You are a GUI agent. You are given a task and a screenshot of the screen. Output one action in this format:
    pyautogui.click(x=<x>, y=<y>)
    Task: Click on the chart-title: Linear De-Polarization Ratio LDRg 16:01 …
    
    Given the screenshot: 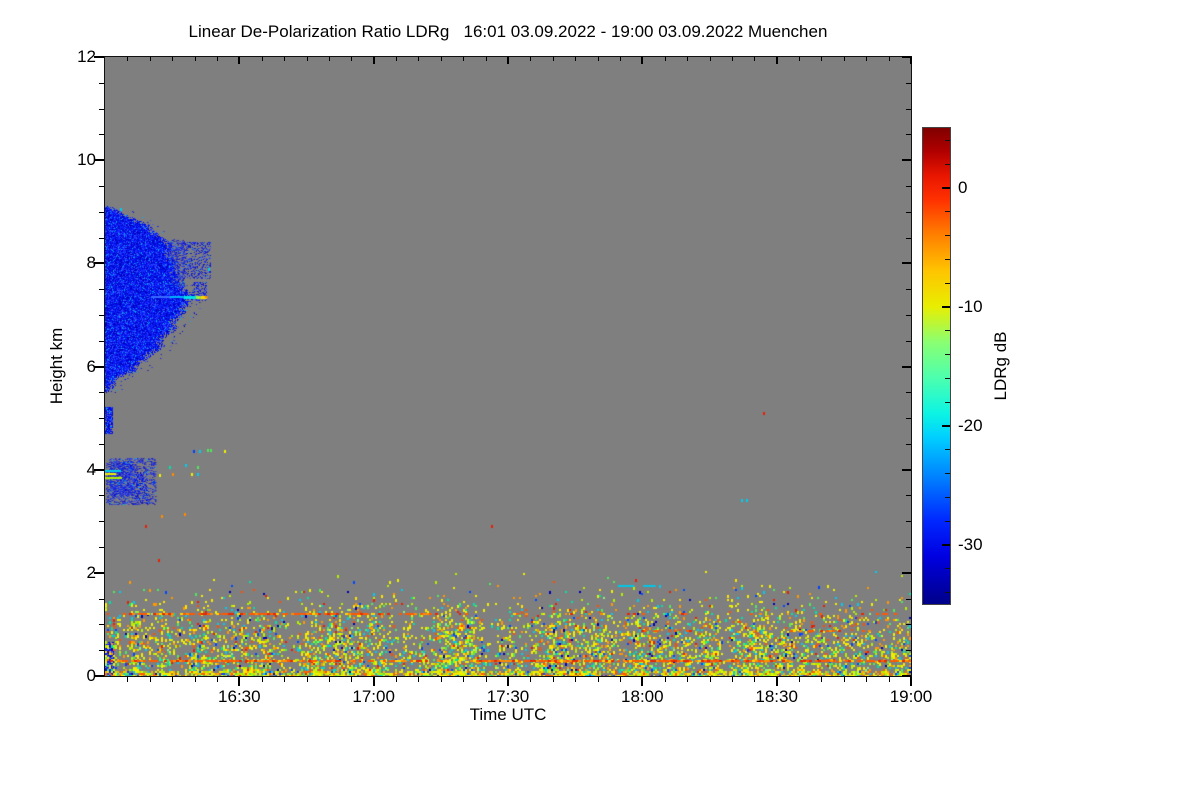 What is the action you would take?
    pyautogui.click(x=508, y=31)
    